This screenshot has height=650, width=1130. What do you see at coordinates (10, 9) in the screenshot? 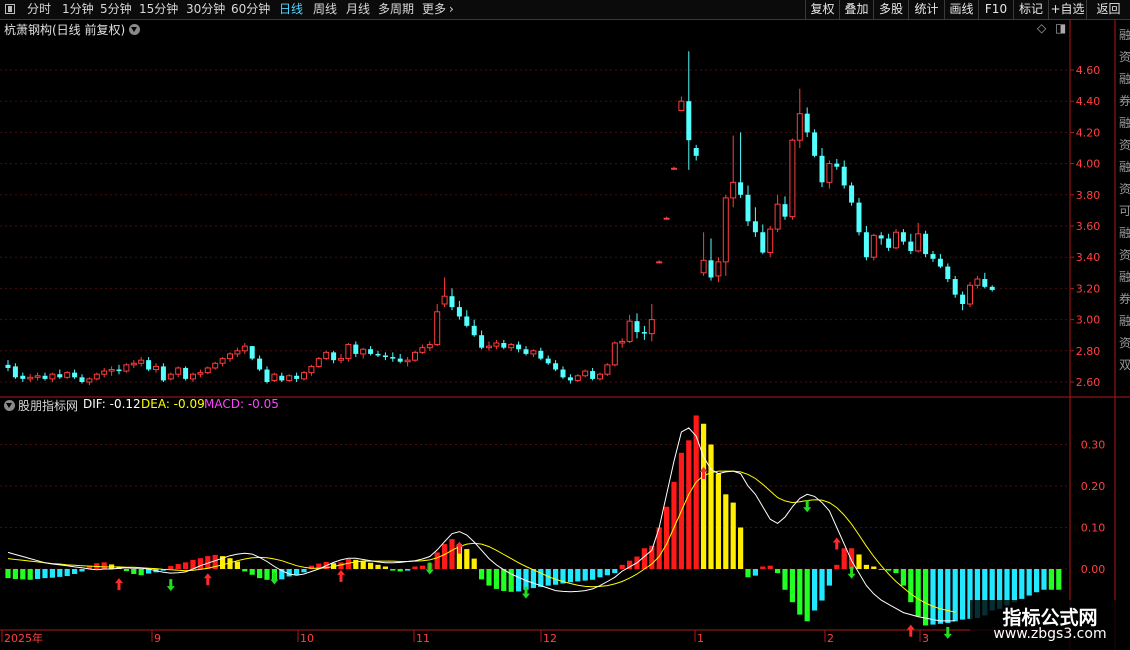
I see `panel-toggle-icon` at bounding box center [10, 9].